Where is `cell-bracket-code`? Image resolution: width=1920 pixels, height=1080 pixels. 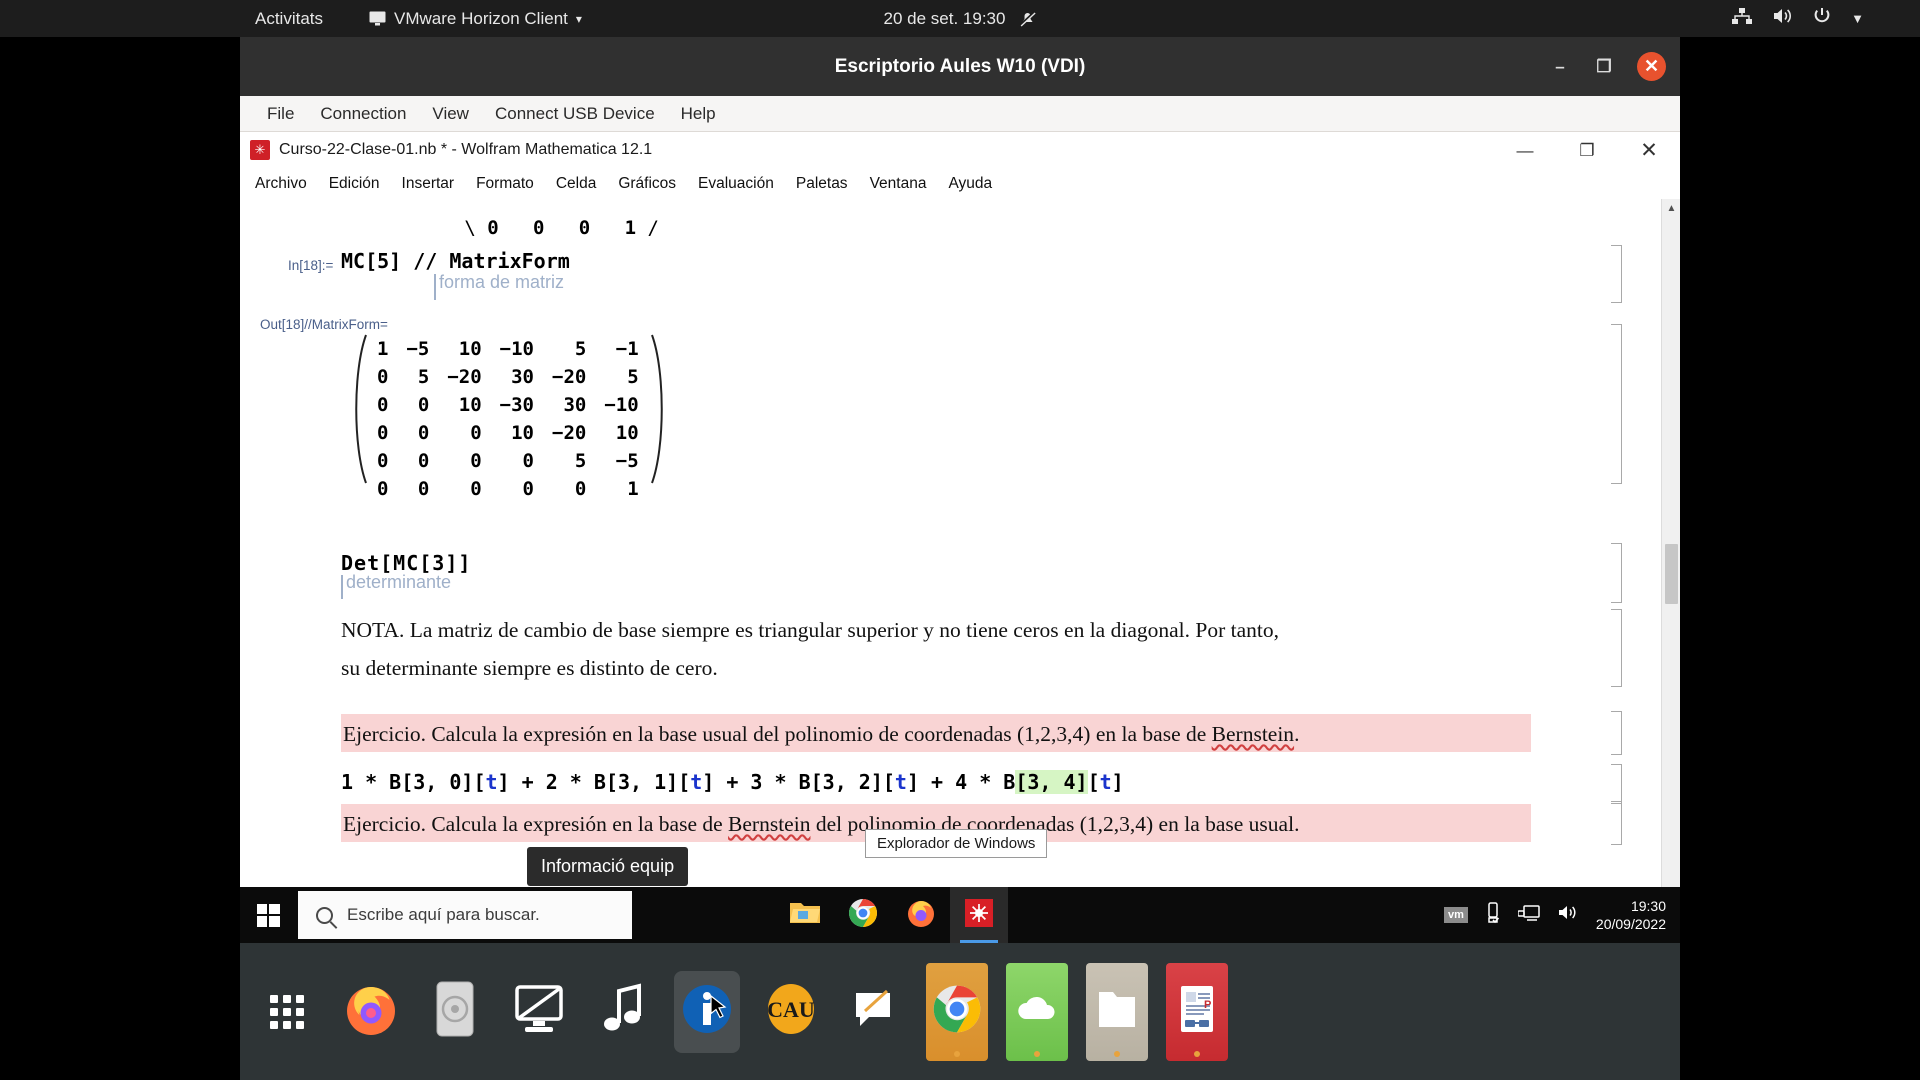 cell-bracket-code is located at coordinates (1616, 784).